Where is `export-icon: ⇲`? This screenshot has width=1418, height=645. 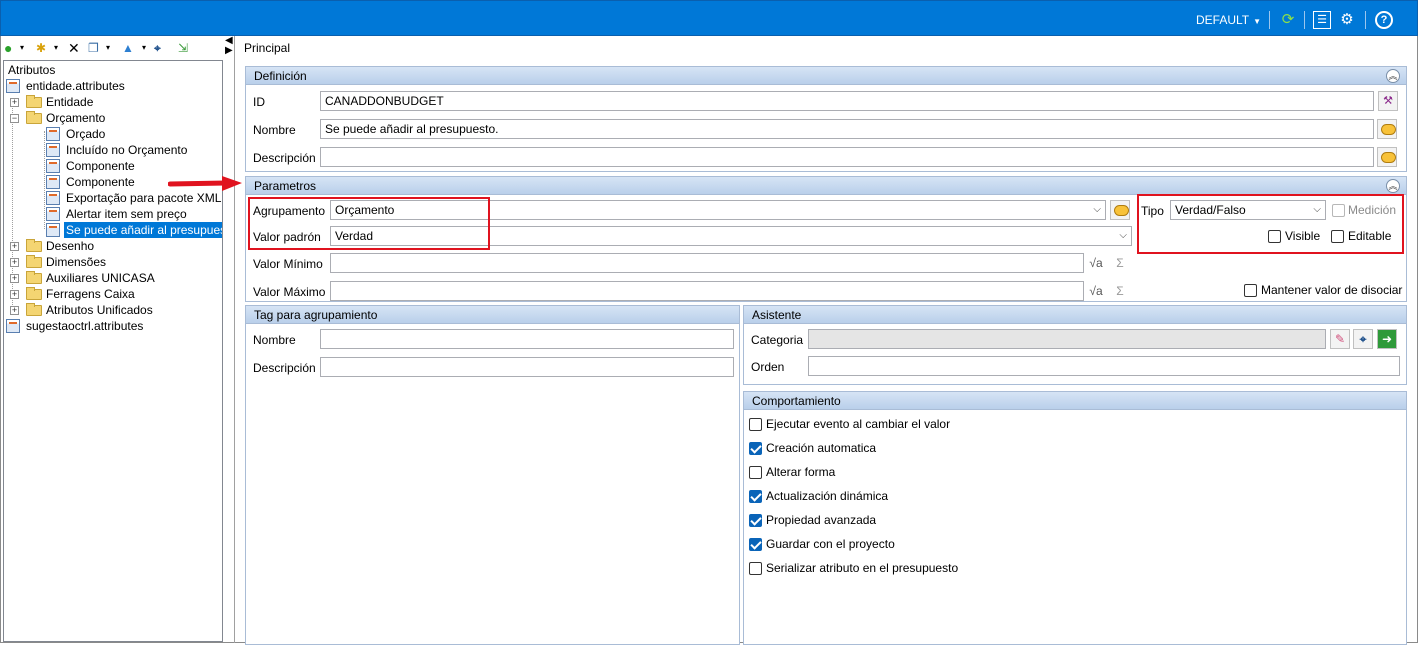
export-icon: ⇲ is located at coordinates (183, 48).